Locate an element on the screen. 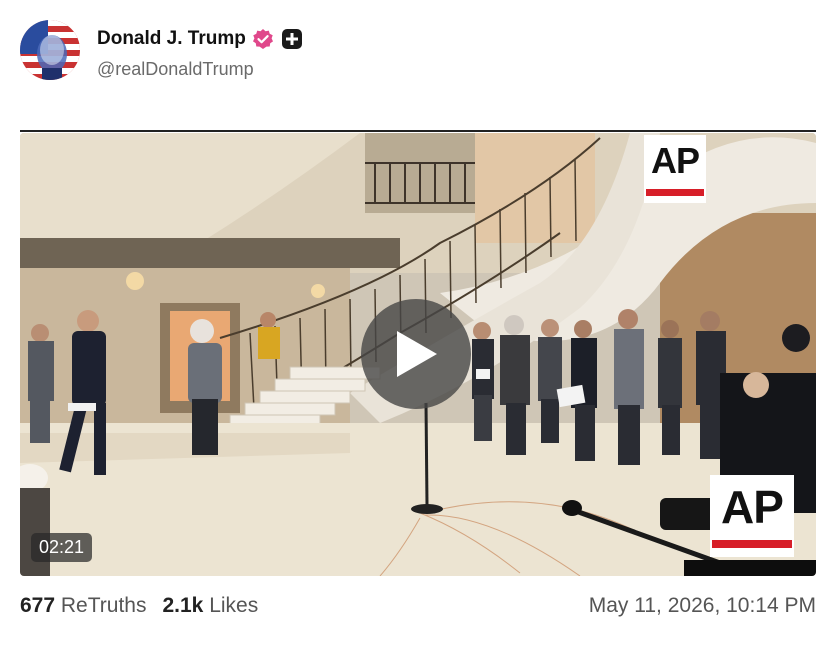  divider is located at coordinates (418, 131).